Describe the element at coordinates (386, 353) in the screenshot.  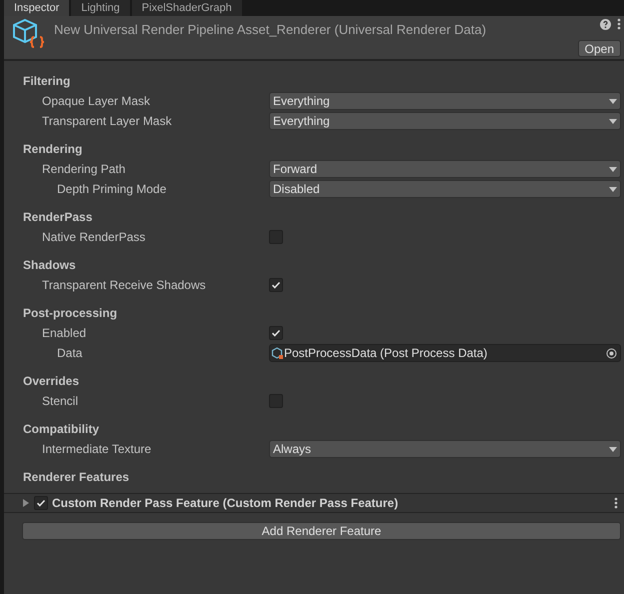
I see `object-value: PostProcessData (Post Process Data)` at that location.